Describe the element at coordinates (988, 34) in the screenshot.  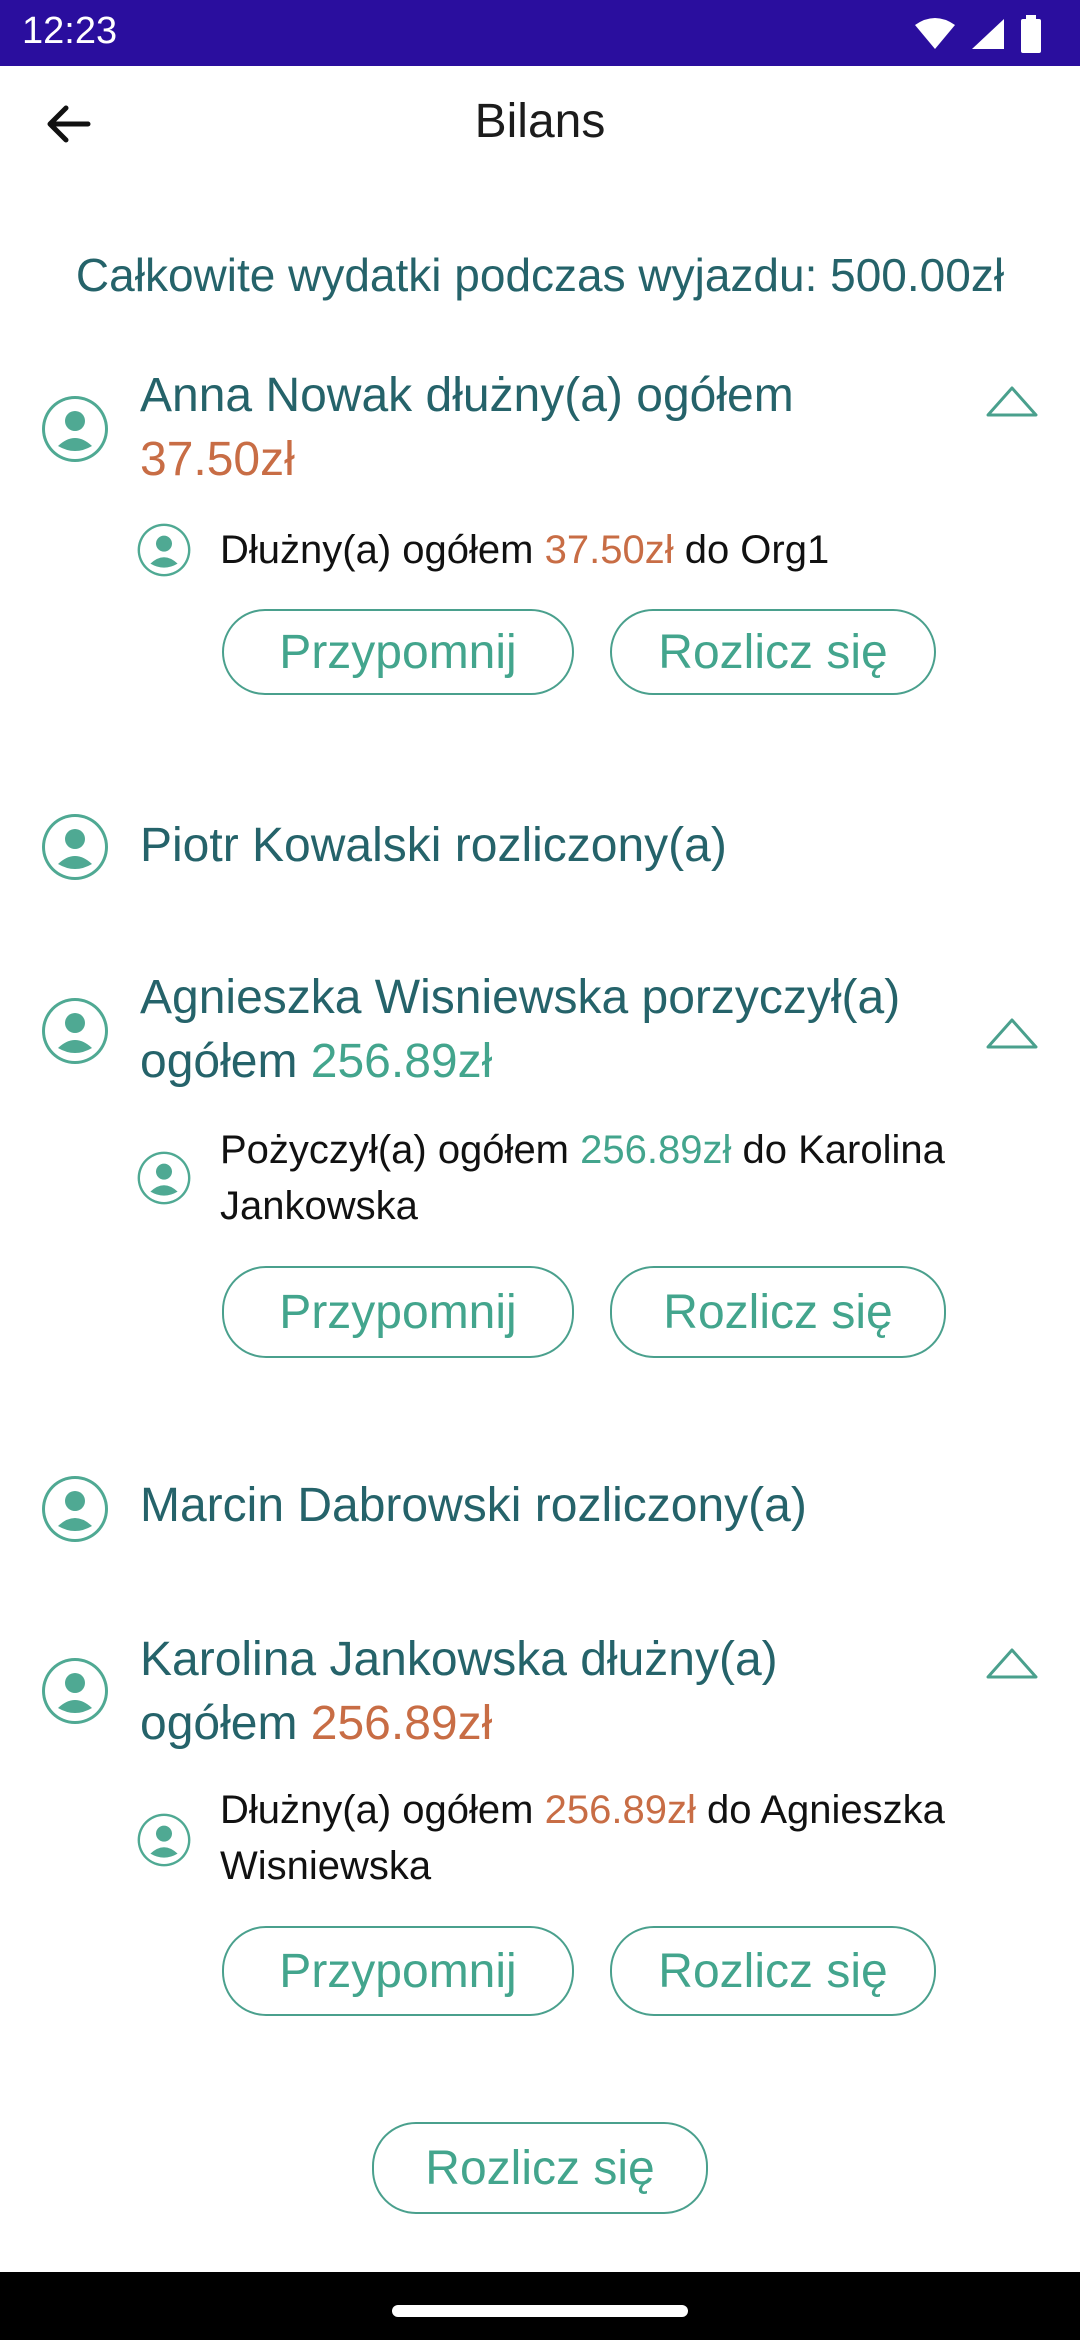
I see `cell-signal-icon` at that location.